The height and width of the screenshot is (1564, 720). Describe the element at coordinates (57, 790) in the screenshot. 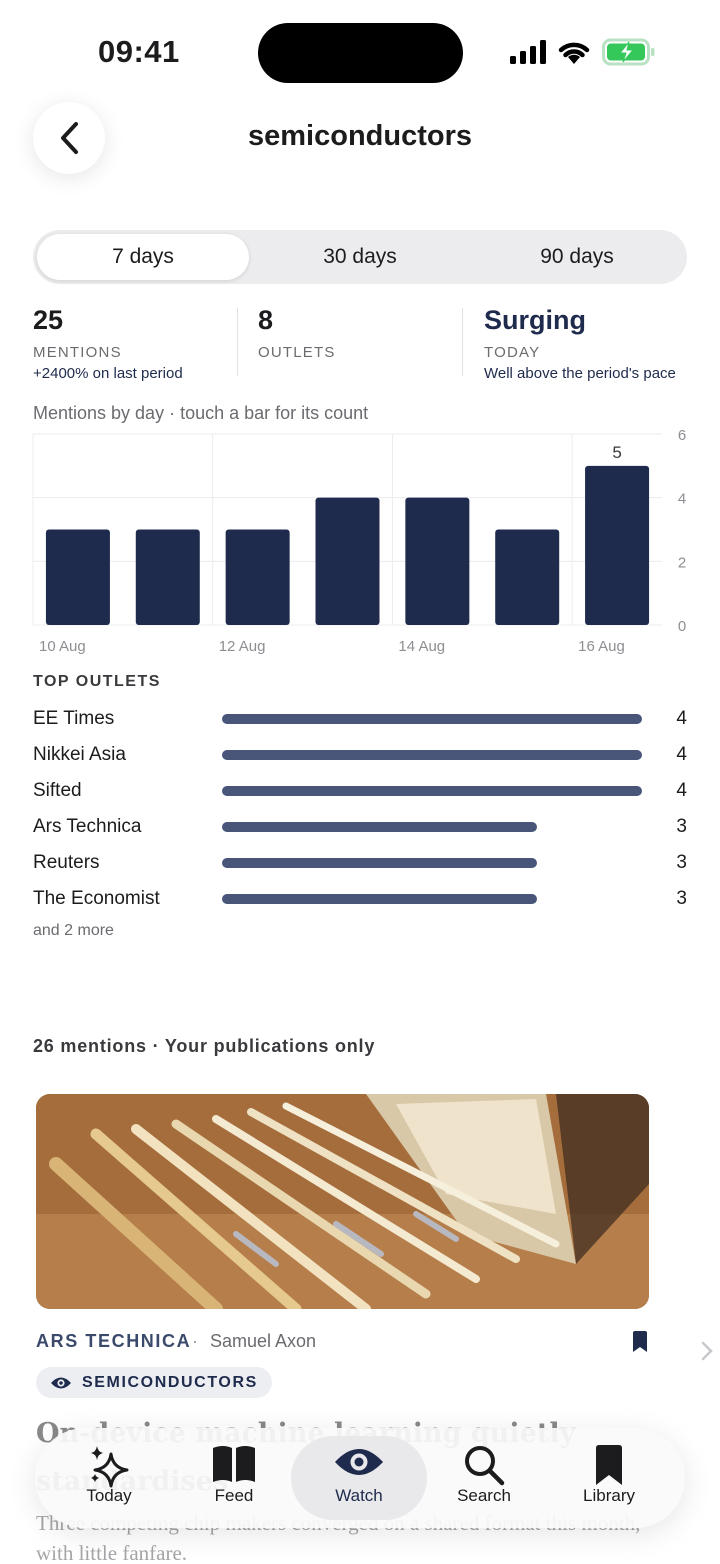

I see `outlet-name: Sifted` at that location.